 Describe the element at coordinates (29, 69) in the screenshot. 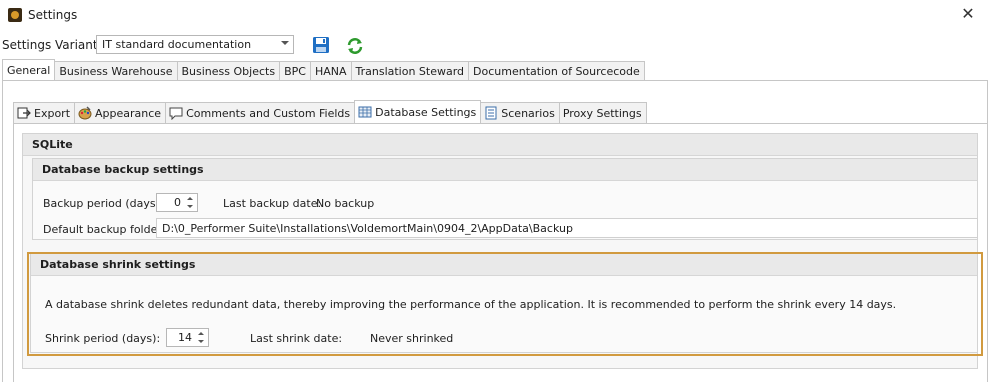

I see `tab-general: General` at that location.